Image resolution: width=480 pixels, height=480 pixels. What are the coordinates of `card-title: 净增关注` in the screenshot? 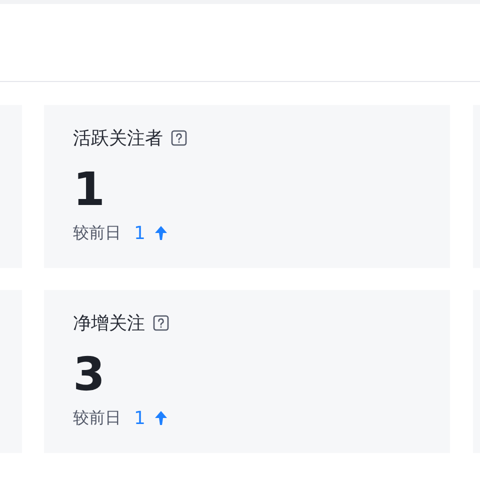 It's located at (109, 323).